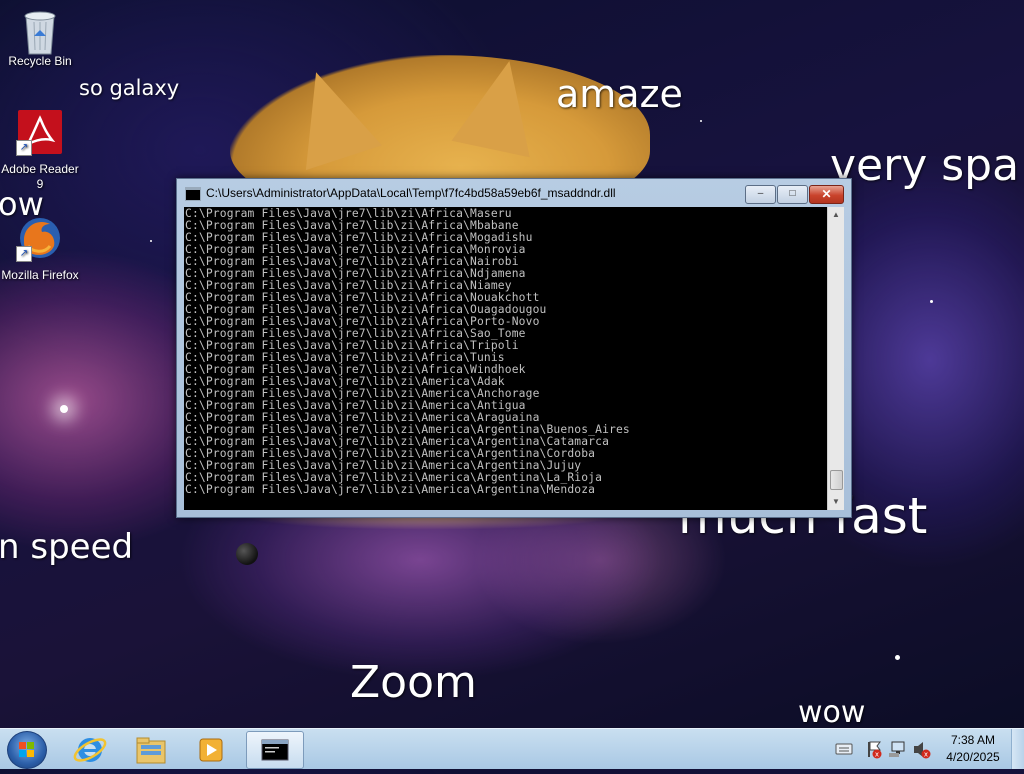 Image resolution: width=1024 pixels, height=774 pixels. What do you see at coordinates (129, 88) in the screenshot?
I see `wallpaper-text-so-galaxy: so galaxy` at bounding box center [129, 88].